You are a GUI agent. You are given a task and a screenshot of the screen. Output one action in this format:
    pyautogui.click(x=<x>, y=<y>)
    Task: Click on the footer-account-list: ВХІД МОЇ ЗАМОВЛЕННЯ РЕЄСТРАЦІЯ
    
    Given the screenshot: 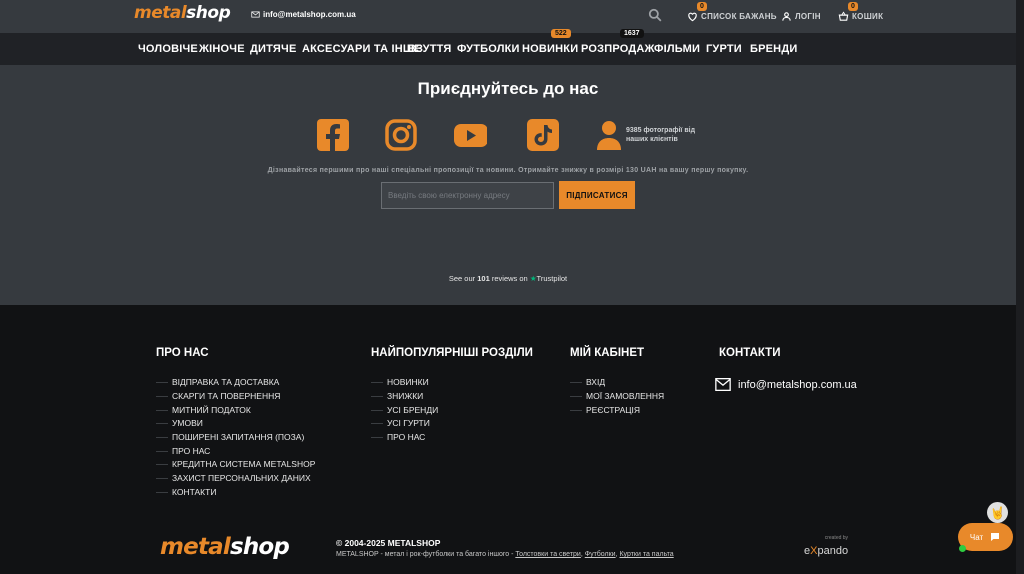 What is the action you would take?
    pyautogui.click(x=617, y=396)
    